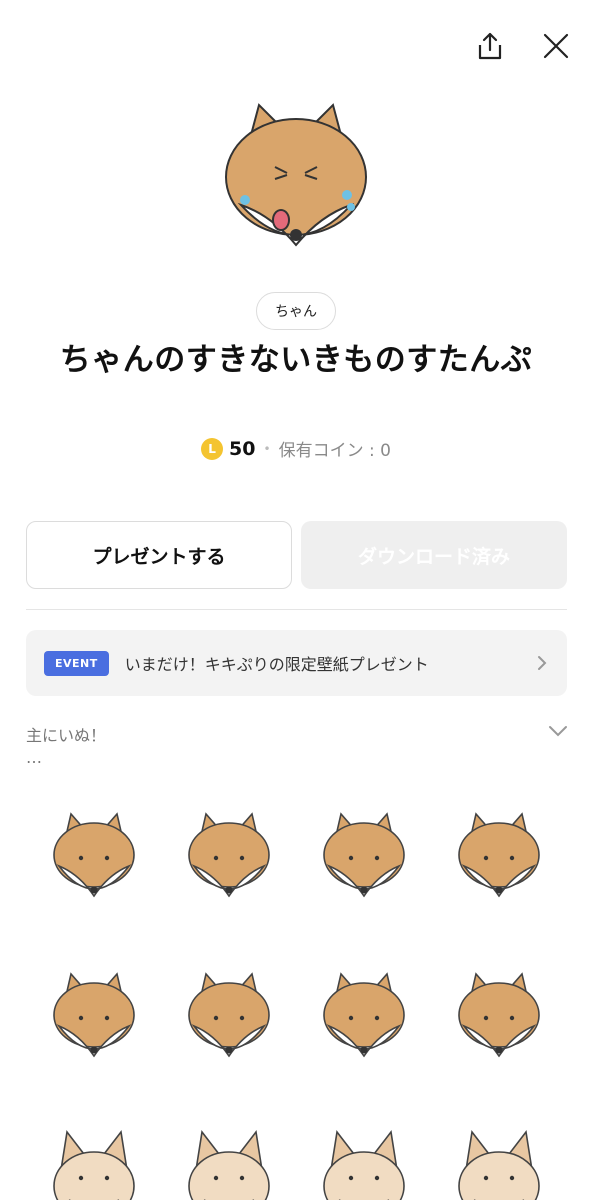 This screenshot has width=592, height=1200. What do you see at coordinates (159, 555) in the screenshot?
I see `gift-button: プレゼントする` at bounding box center [159, 555].